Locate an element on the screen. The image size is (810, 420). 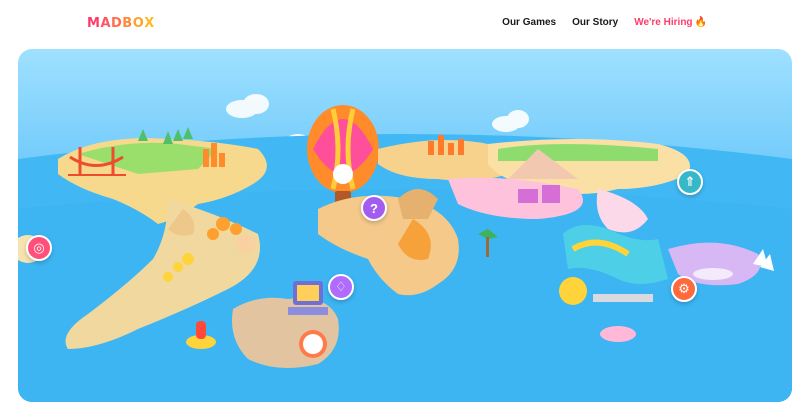
logo-letter: D is located at coordinates (117, 23).